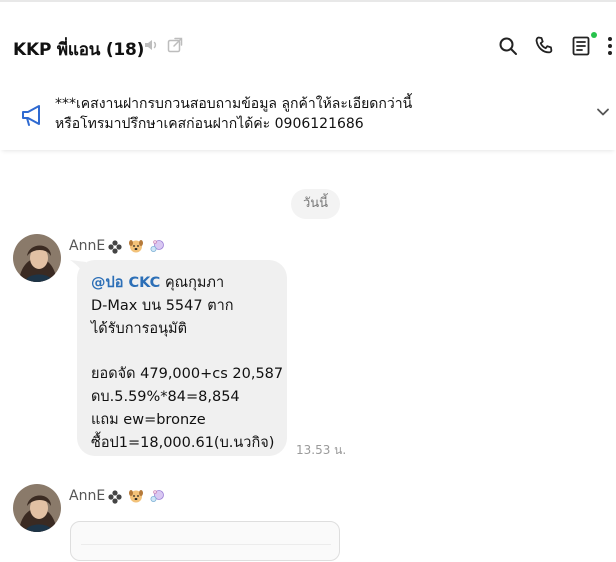  I want to click on date-divider: วันนี้, so click(316, 204).